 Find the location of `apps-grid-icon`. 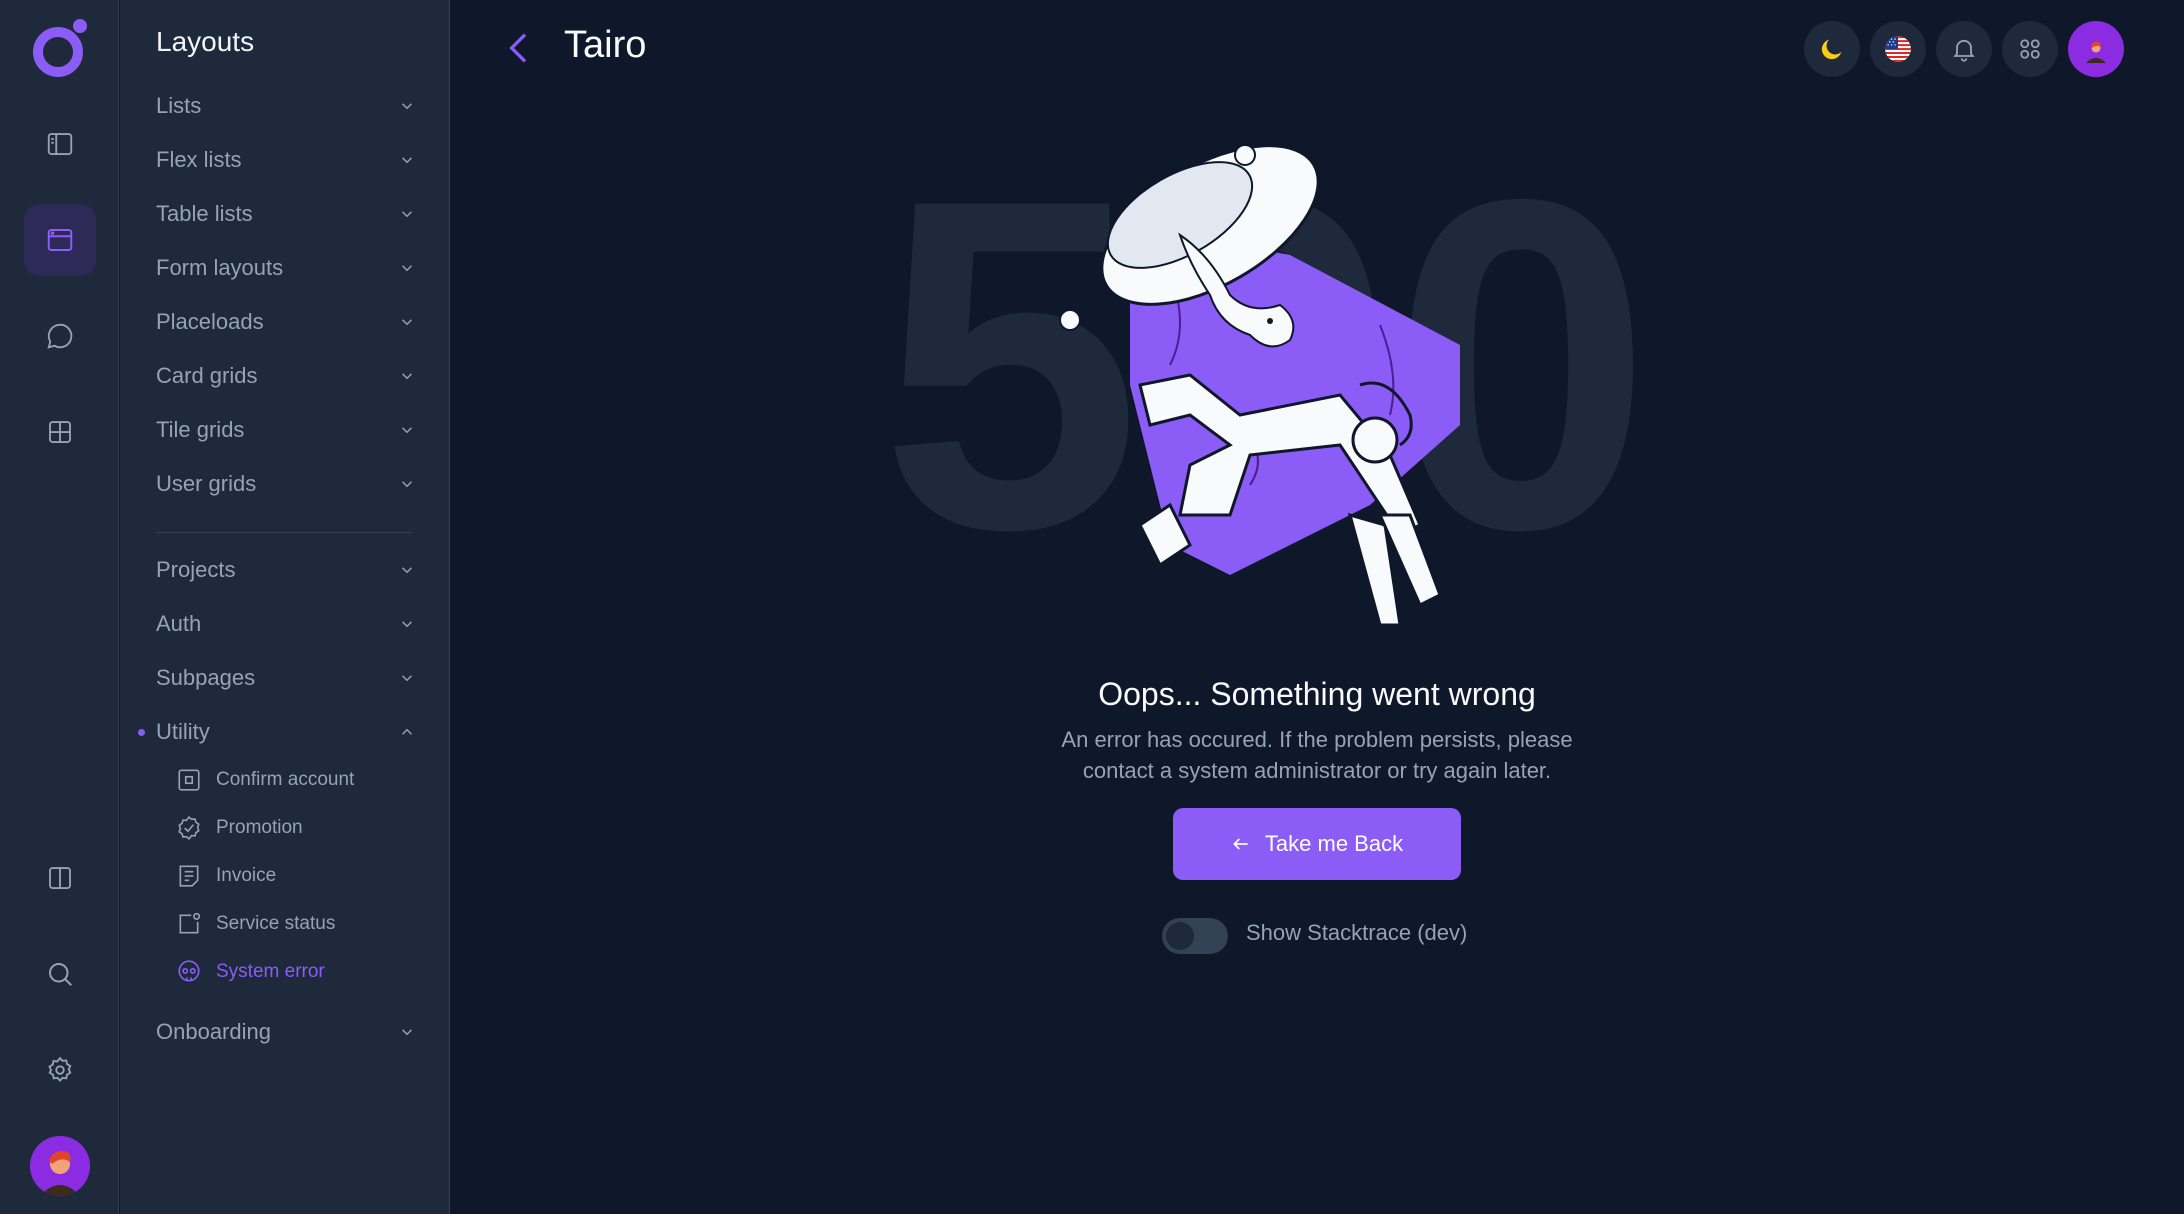

apps-grid-icon is located at coordinates (2030, 49).